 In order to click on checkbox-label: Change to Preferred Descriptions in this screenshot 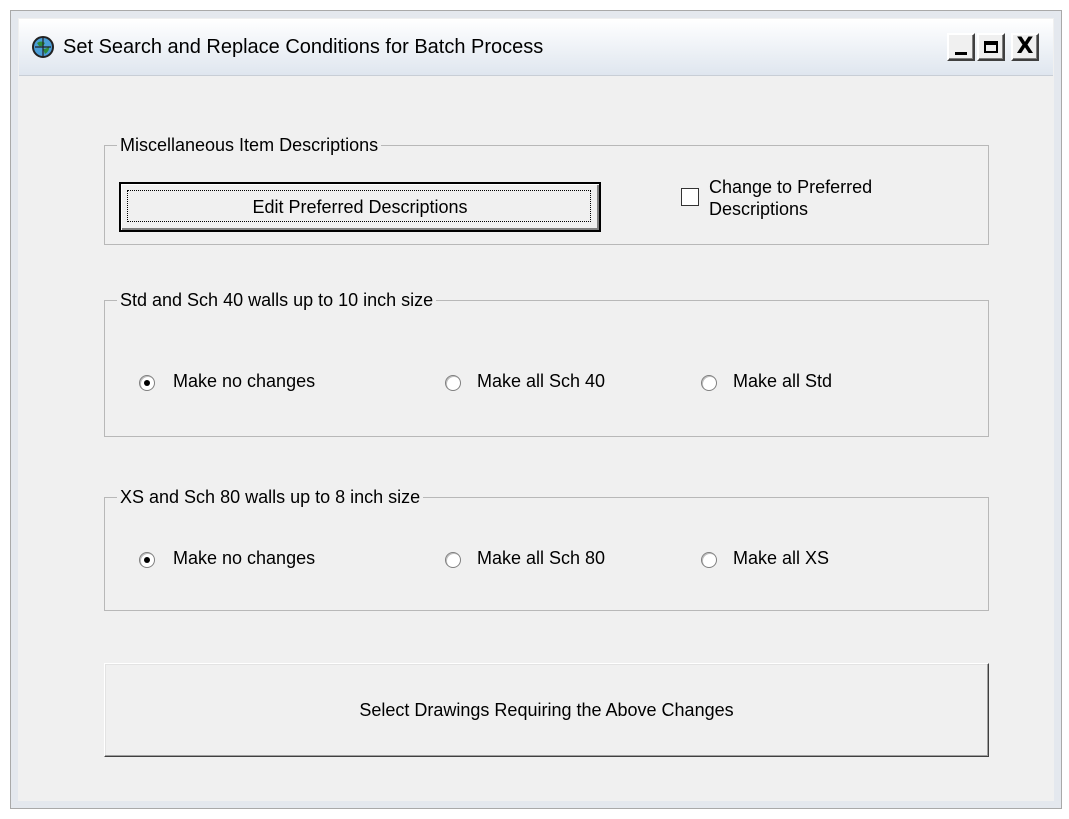, I will do `click(791, 198)`.